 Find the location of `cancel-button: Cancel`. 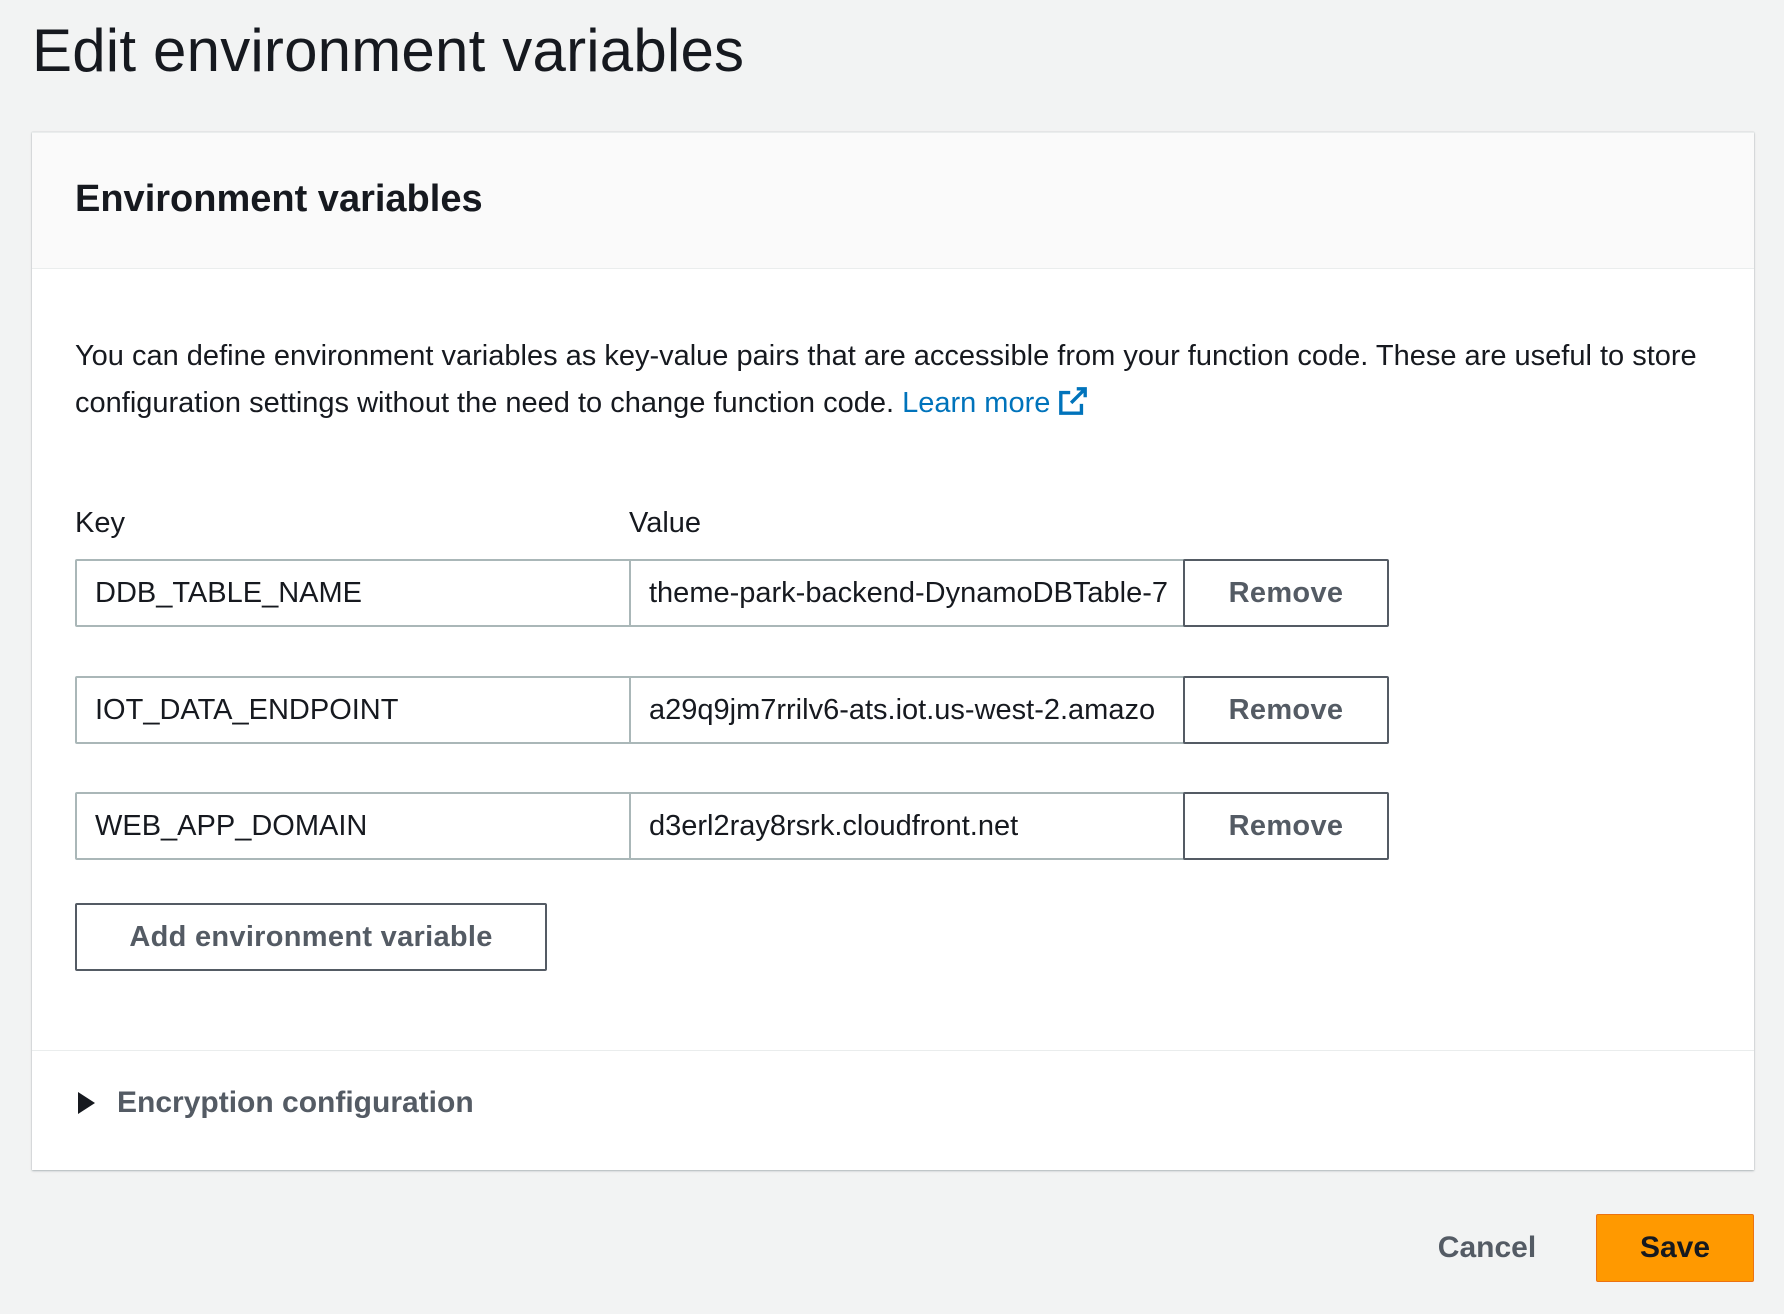

cancel-button: Cancel is located at coordinates (1487, 1248).